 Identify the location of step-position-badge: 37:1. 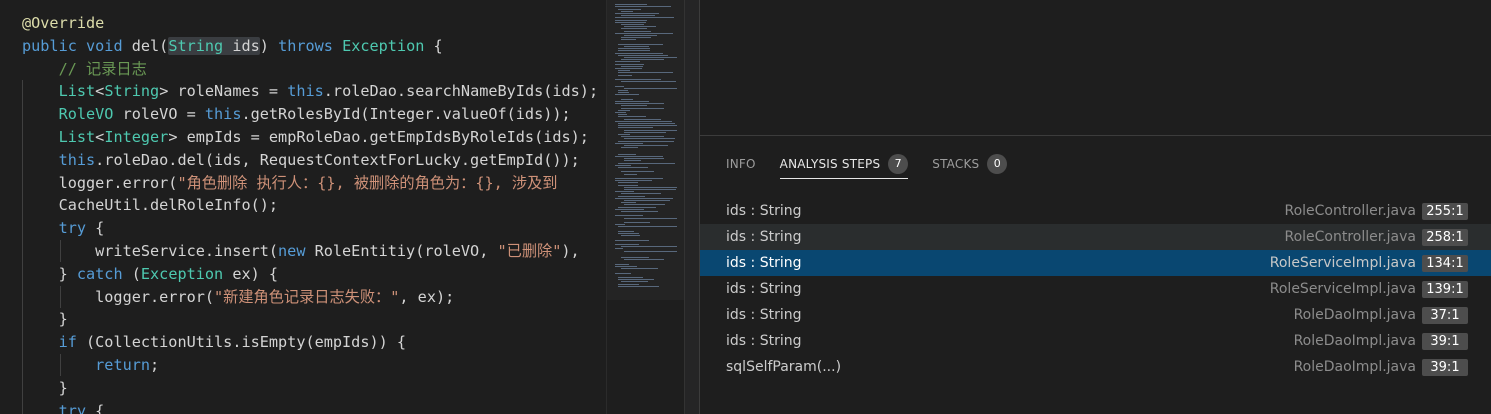
(1445, 315).